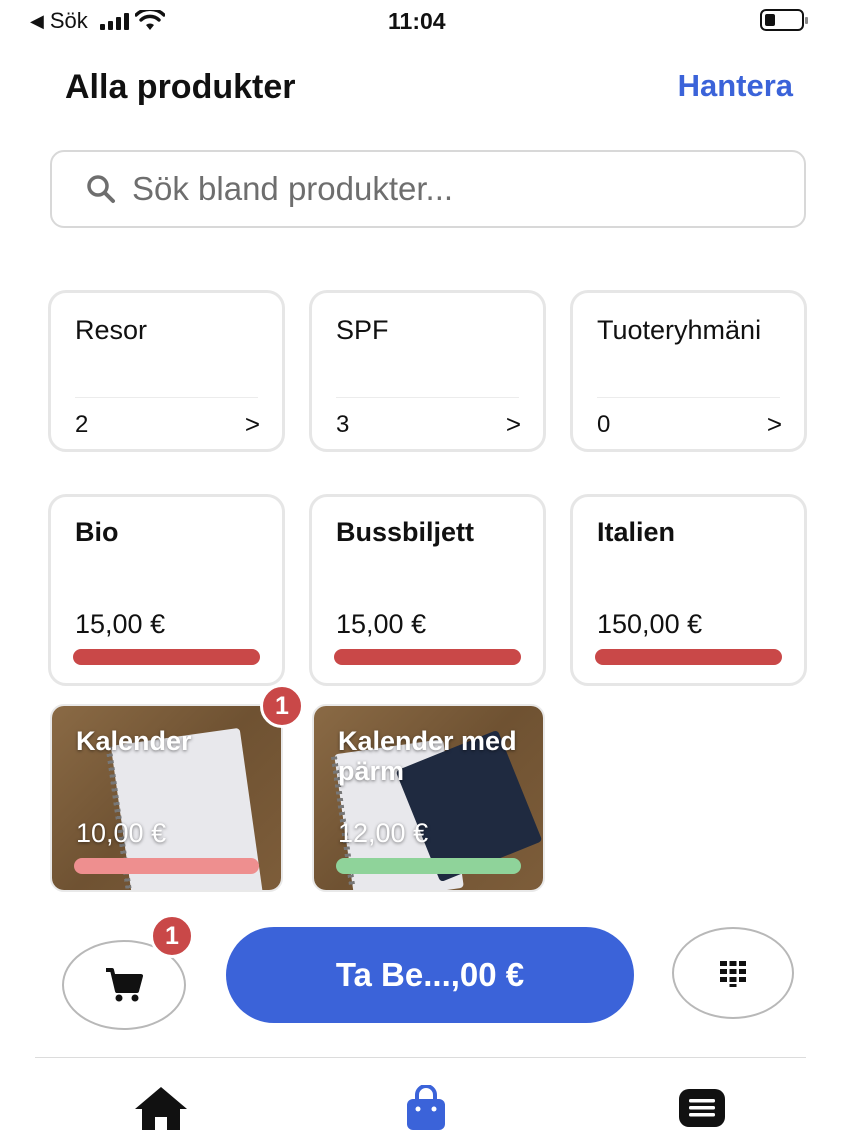 The width and height of the screenshot is (841, 1130). What do you see at coordinates (166, 798) in the screenshot?
I see `product-card-kalender: Kalender 10,00 €` at bounding box center [166, 798].